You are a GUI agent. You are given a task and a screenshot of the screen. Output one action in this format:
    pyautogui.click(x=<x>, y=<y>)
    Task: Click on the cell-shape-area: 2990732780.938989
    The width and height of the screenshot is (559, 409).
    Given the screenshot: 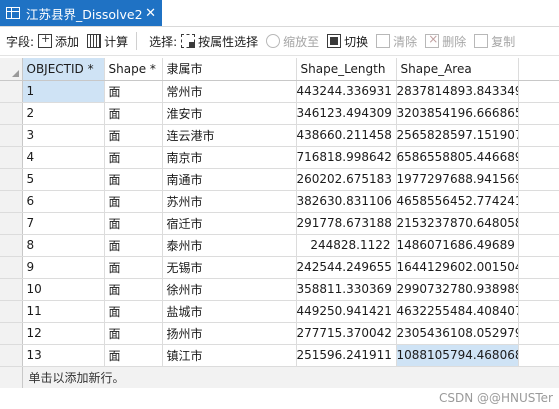 What is the action you would take?
    pyautogui.click(x=457, y=289)
    